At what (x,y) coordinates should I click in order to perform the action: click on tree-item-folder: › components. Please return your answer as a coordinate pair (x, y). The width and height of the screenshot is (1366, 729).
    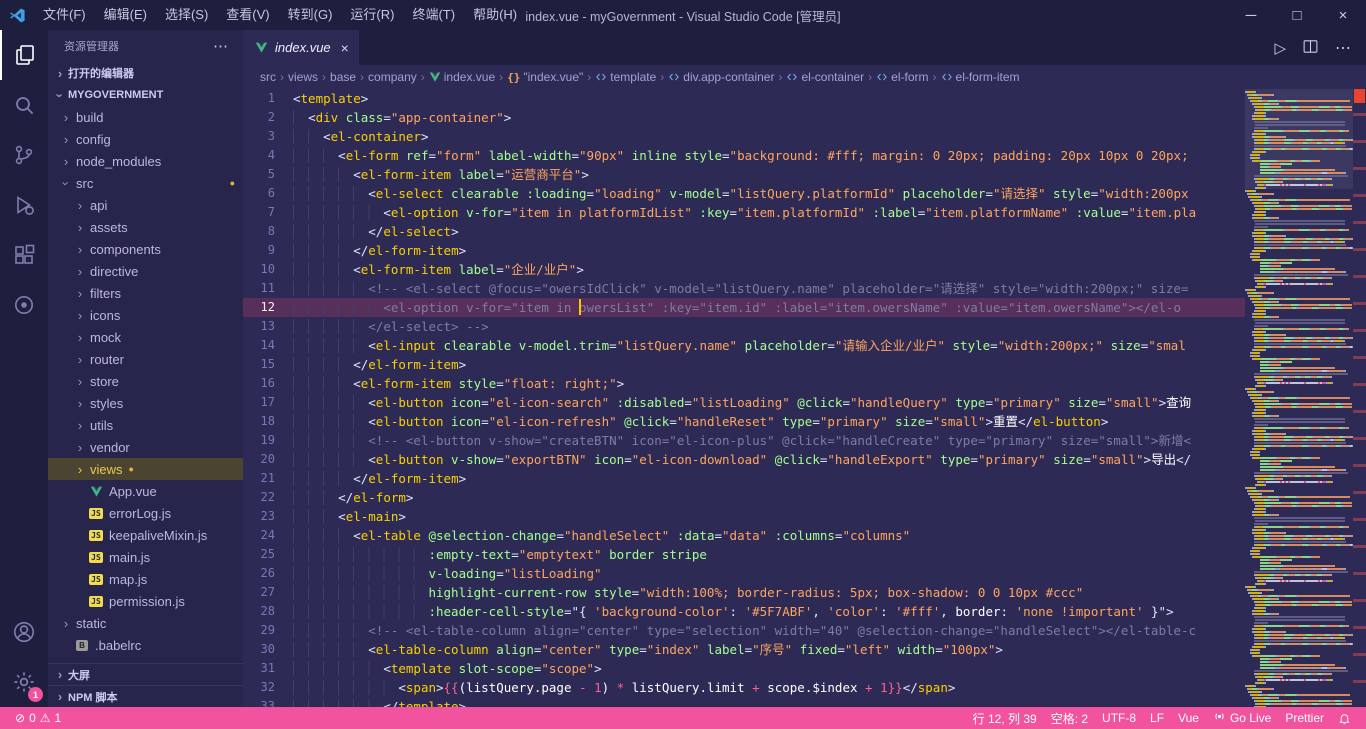
    Looking at the image, I should click on (145, 249).